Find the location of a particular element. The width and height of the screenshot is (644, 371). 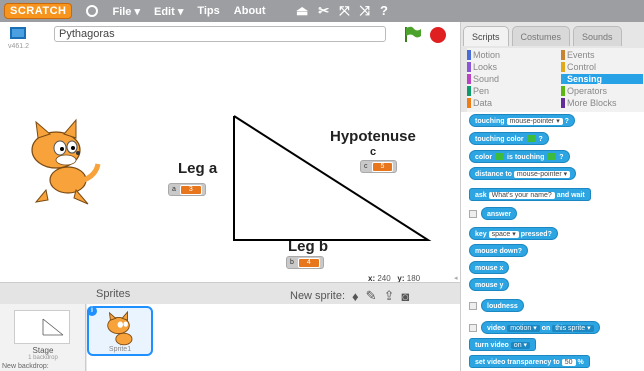

block-video-motion: video motion ▾ on this sprite ▾ is located at coordinates (540, 327).